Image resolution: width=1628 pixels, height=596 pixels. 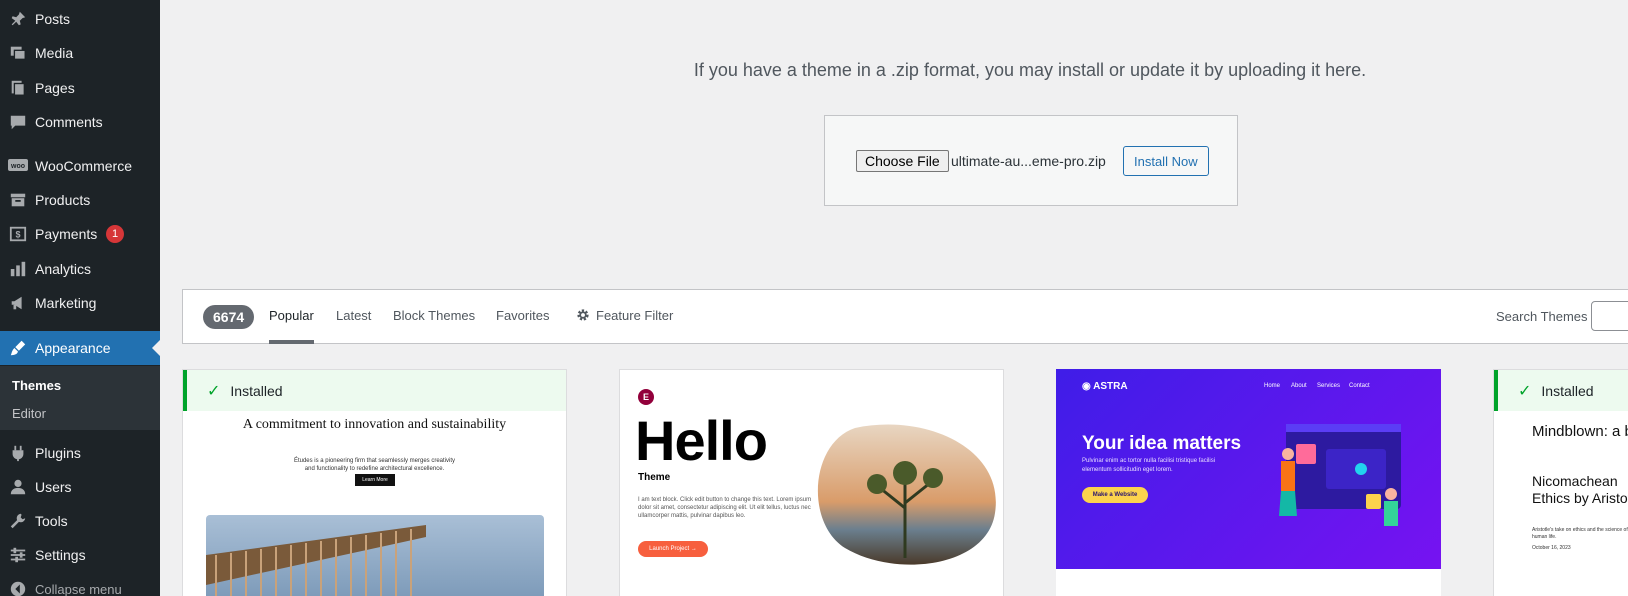 What do you see at coordinates (654, 477) in the screenshot?
I see `theme-preview-subtitle: Theme` at bounding box center [654, 477].